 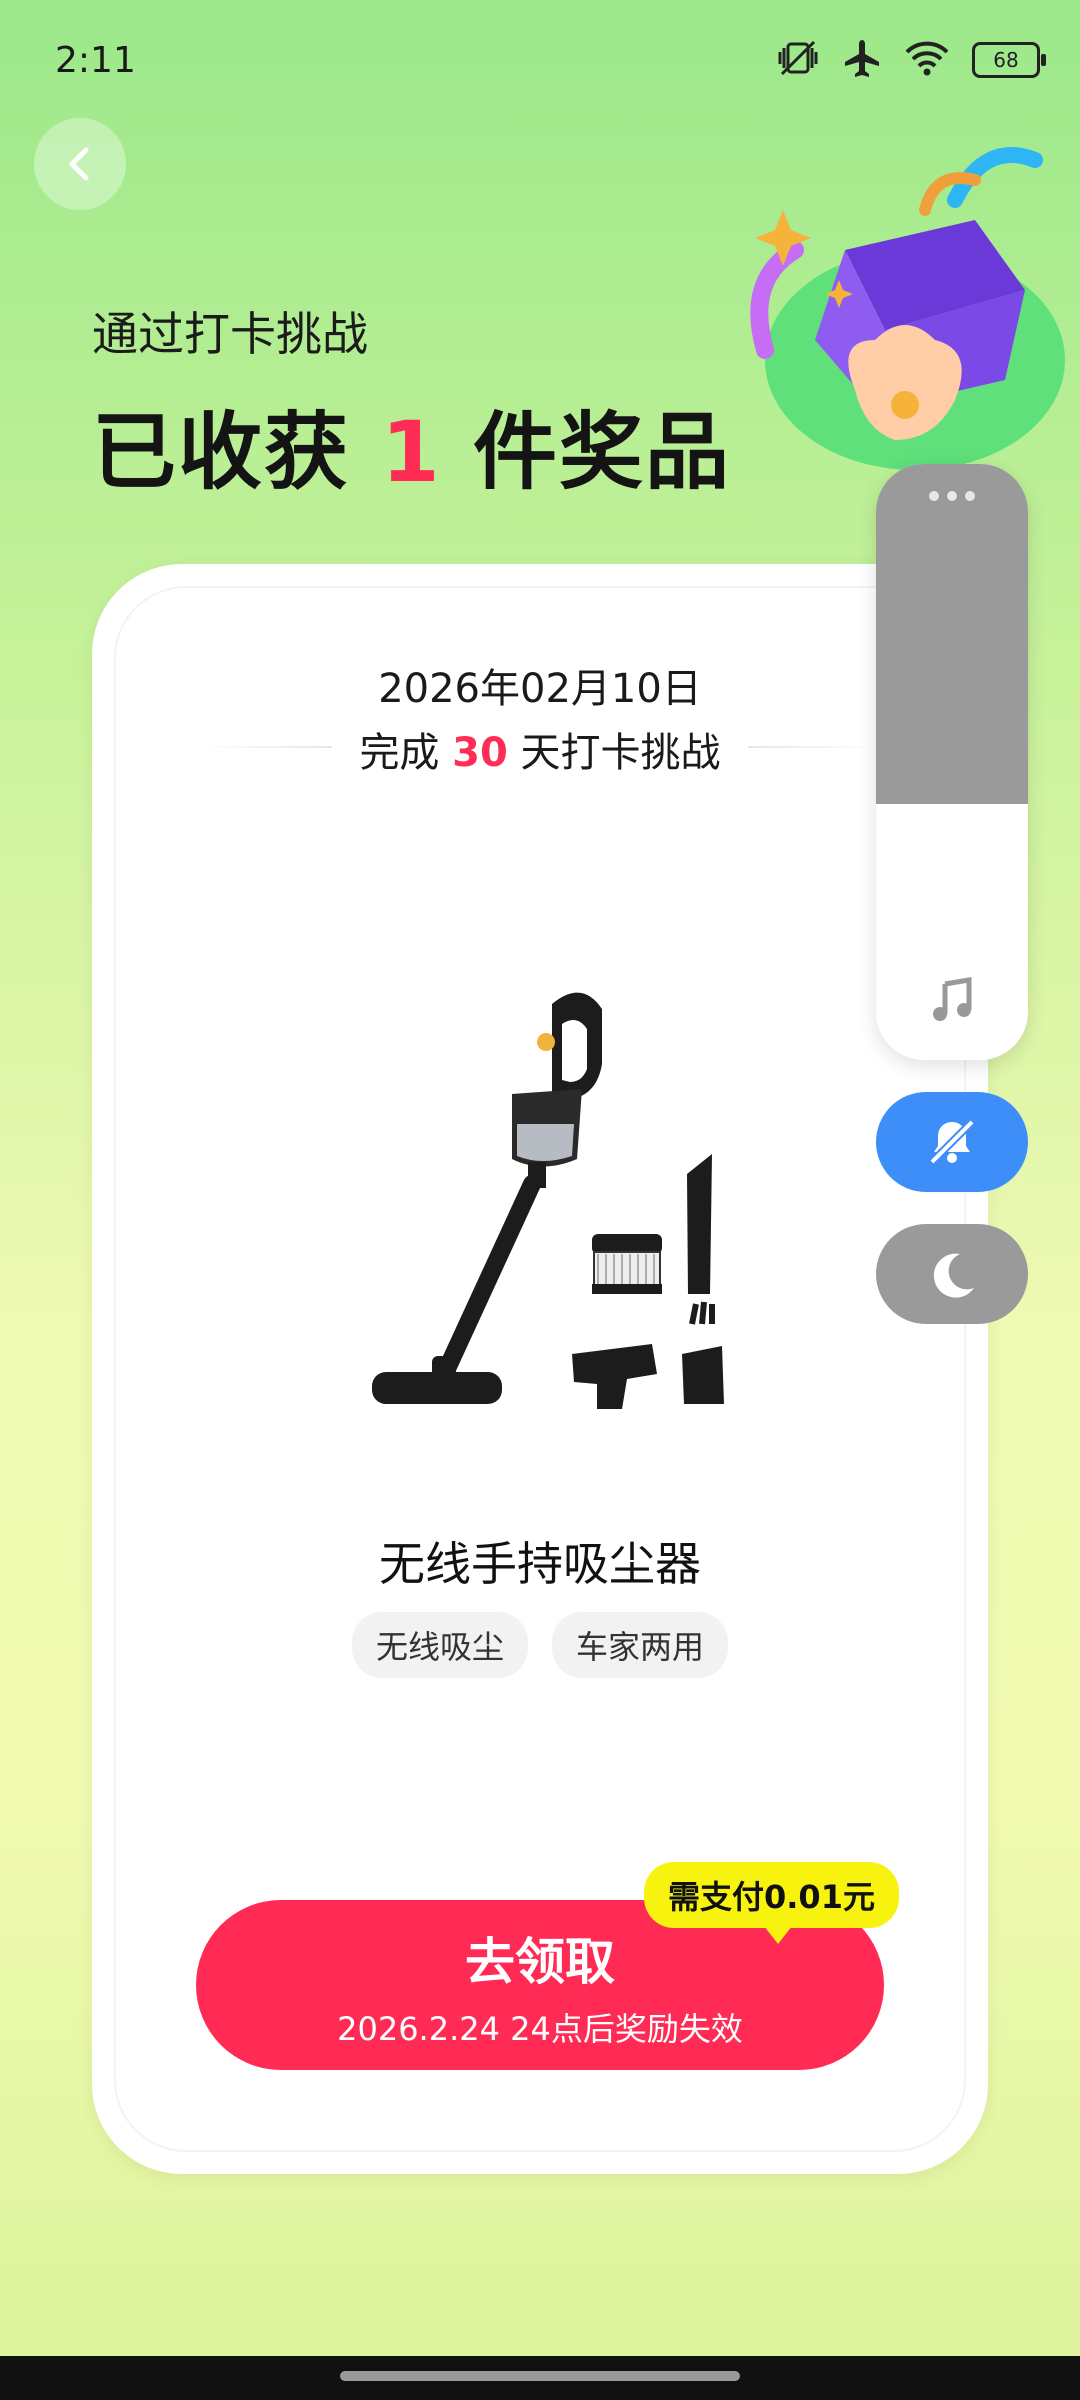 What do you see at coordinates (907, 308) in the screenshot?
I see `gift-box-illustration` at bounding box center [907, 308].